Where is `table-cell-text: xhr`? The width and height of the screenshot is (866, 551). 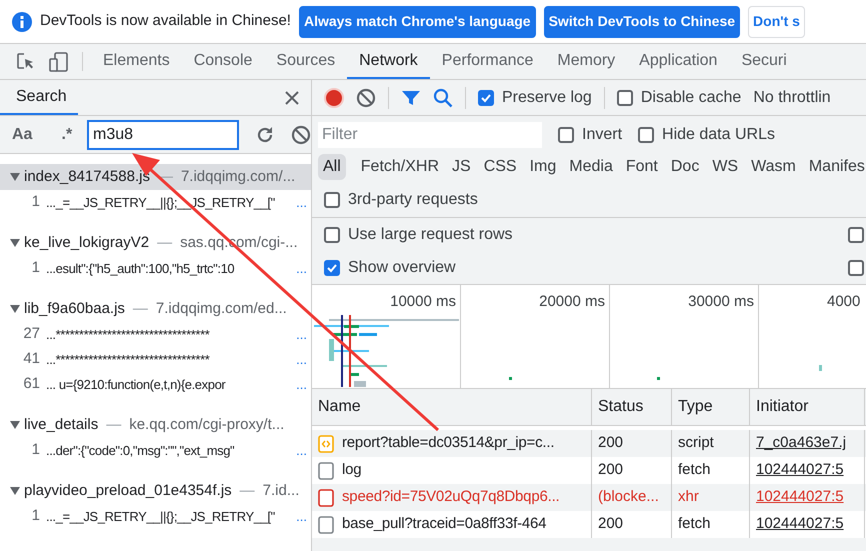
table-cell-text: xhr is located at coordinates (688, 497).